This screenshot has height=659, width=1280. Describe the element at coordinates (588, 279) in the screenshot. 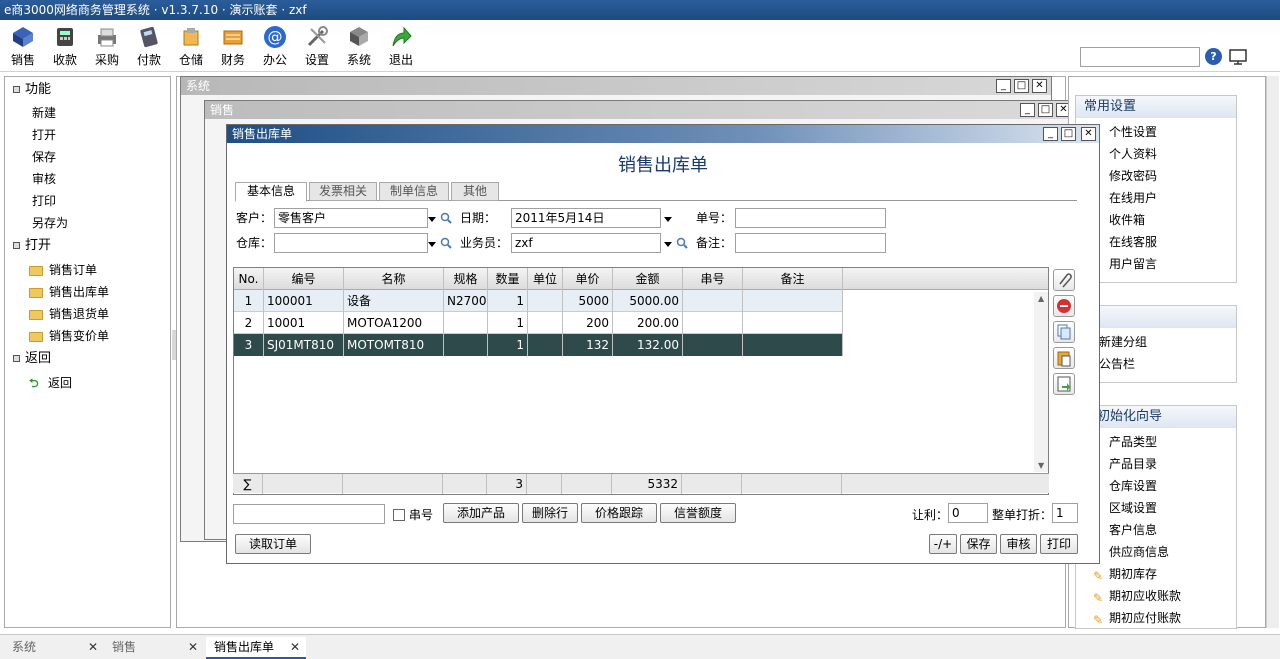

I see `col-price: 单价` at that location.